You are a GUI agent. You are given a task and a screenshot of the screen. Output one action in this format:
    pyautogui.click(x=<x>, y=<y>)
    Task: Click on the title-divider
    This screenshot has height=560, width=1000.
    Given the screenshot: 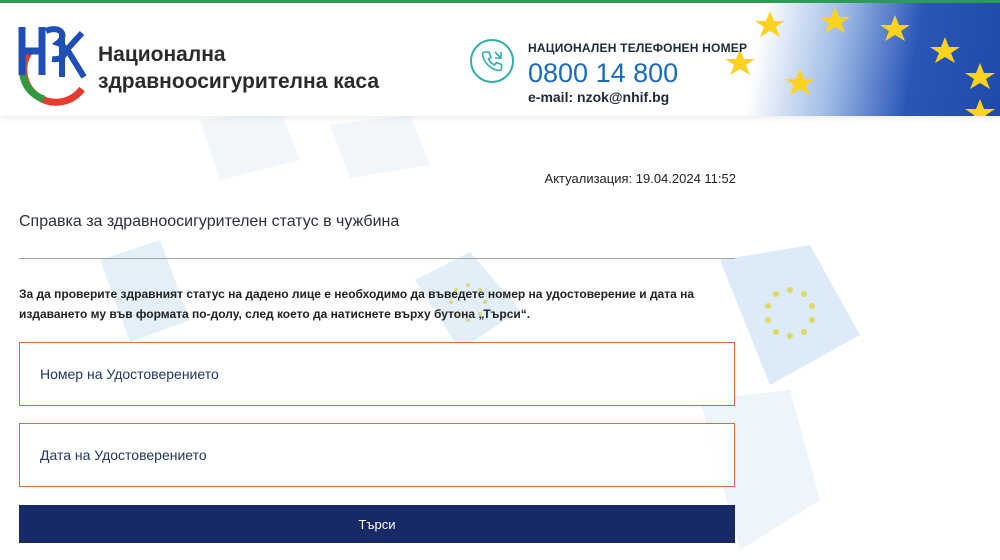 What is the action you would take?
    pyautogui.click(x=377, y=258)
    